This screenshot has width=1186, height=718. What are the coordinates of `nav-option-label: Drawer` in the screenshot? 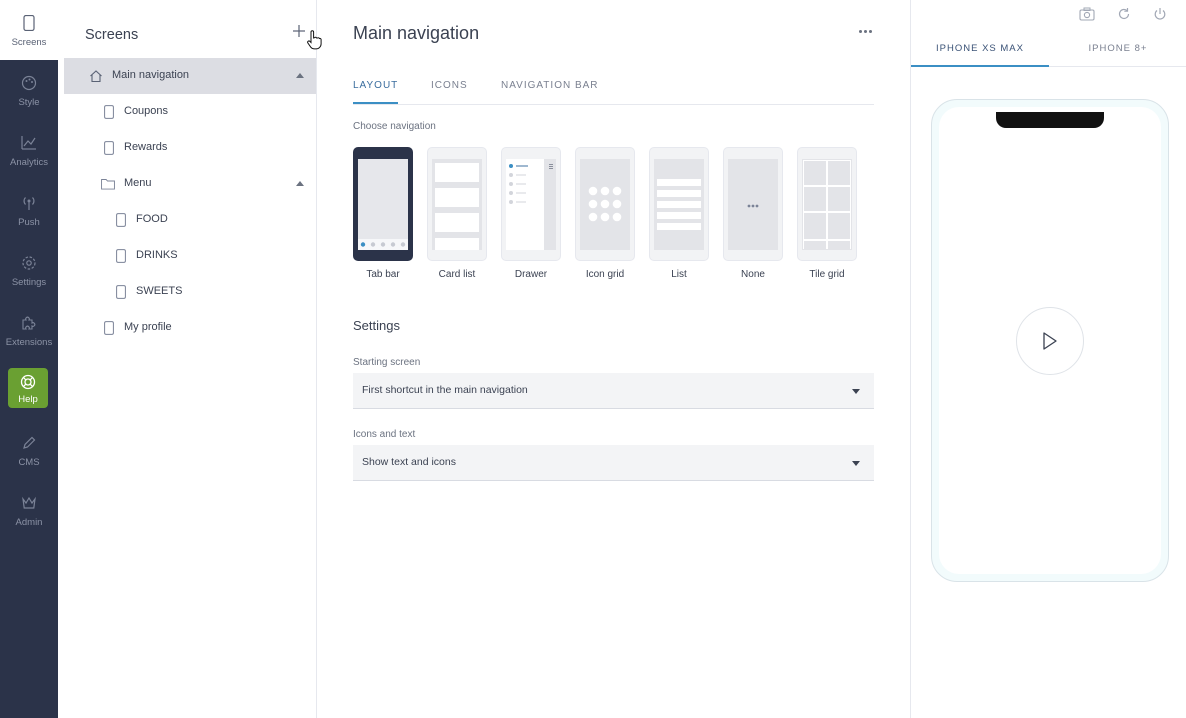 It's located at (531, 274).